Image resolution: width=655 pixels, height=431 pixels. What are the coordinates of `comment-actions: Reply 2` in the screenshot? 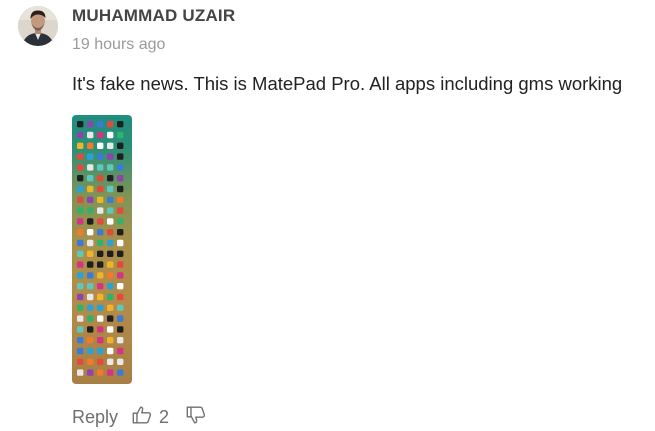 It's located at (139, 417).